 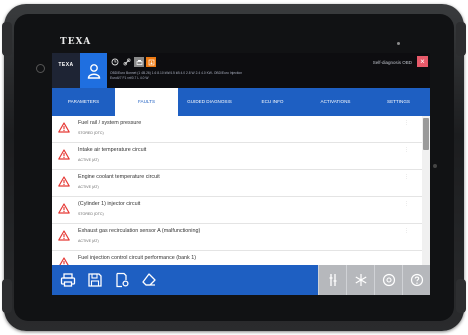 I want to click on toolbar-left-group, so click(x=108, y=280).